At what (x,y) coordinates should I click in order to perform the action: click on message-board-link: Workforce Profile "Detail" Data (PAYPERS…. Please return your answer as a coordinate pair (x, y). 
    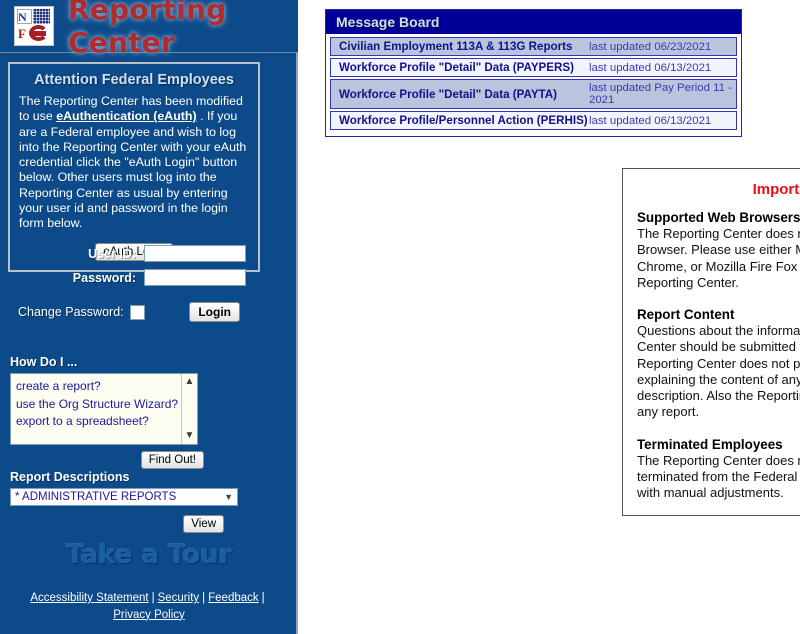
    Looking at the image, I should click on (464, 67).